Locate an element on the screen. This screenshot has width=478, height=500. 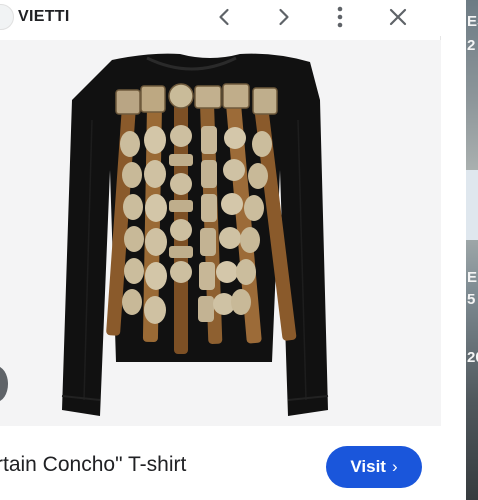
close-icon is located at coordinates (398, 17).